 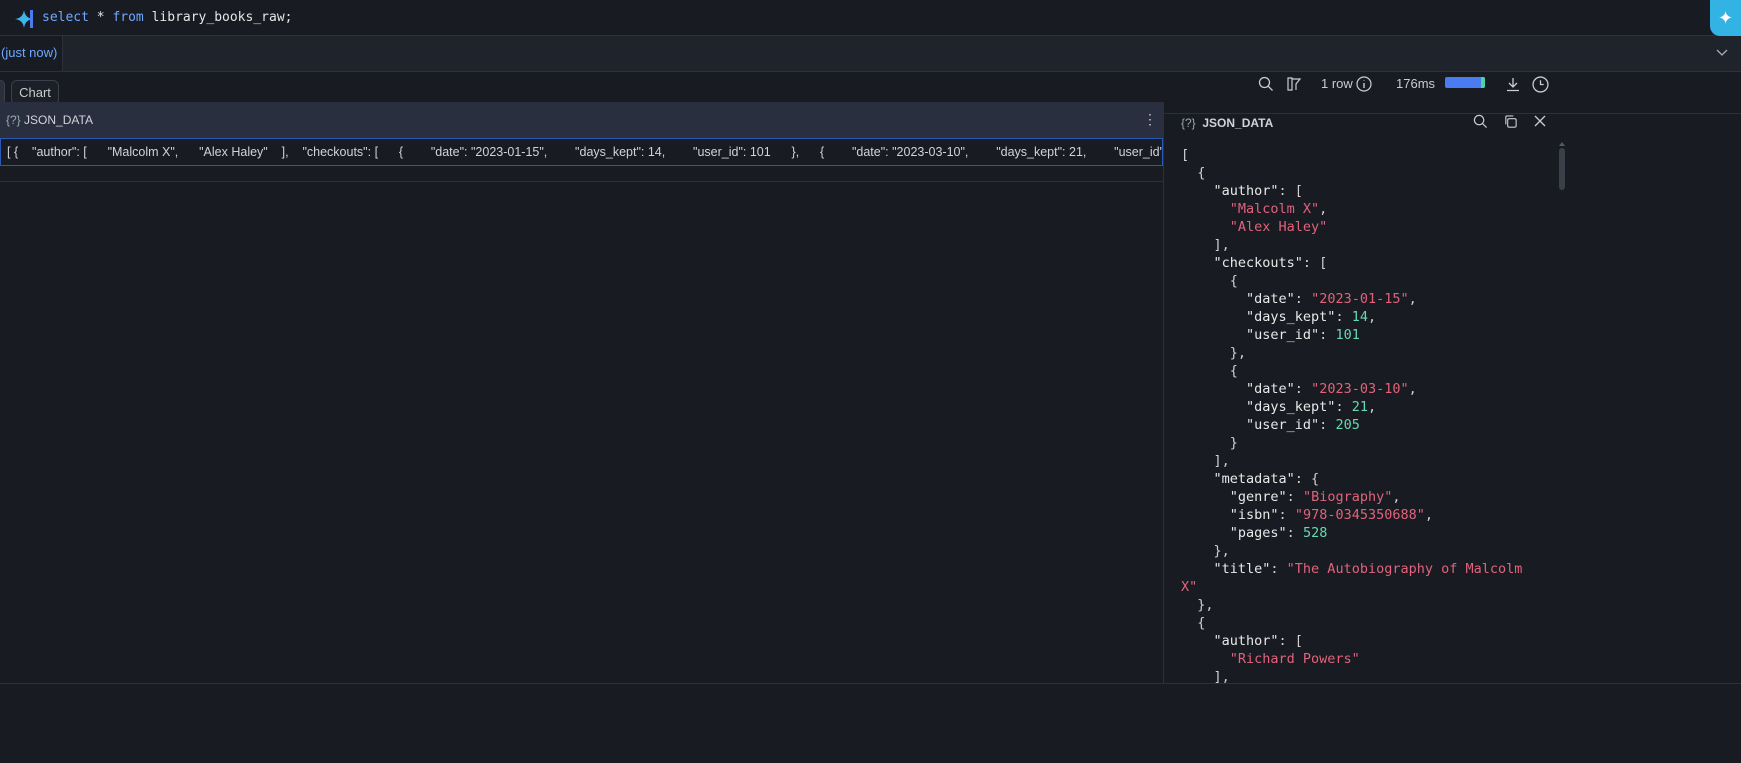 What do you see at coordinates (1270, 659) in the screenshot?
I see `json-string: "Richard Powers"` at bounding box center [1270, 659].